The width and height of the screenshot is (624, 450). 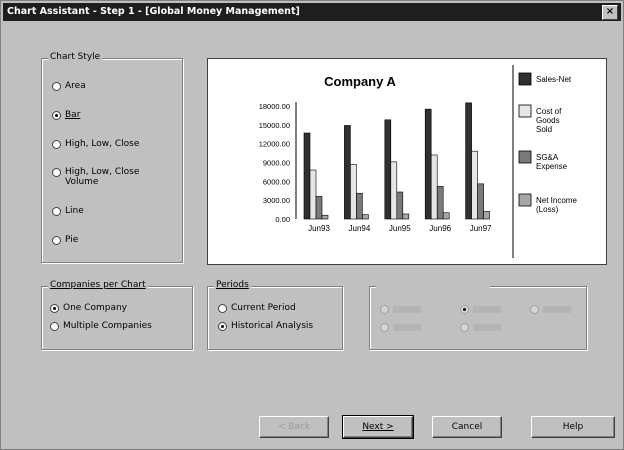 I want to click on x-tick-label: Jun93, so click(x=319, y=228).